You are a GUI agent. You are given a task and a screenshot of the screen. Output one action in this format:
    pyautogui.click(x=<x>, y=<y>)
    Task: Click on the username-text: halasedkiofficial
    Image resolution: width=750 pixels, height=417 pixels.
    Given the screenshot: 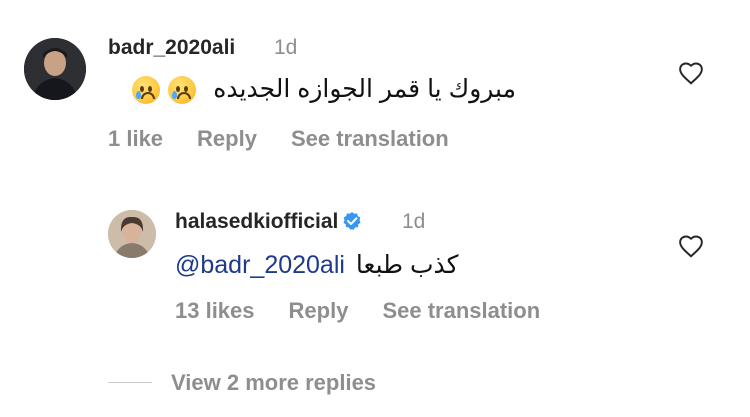 What is the action you would take?
    pyautogui.click(x=256, y=221)
    